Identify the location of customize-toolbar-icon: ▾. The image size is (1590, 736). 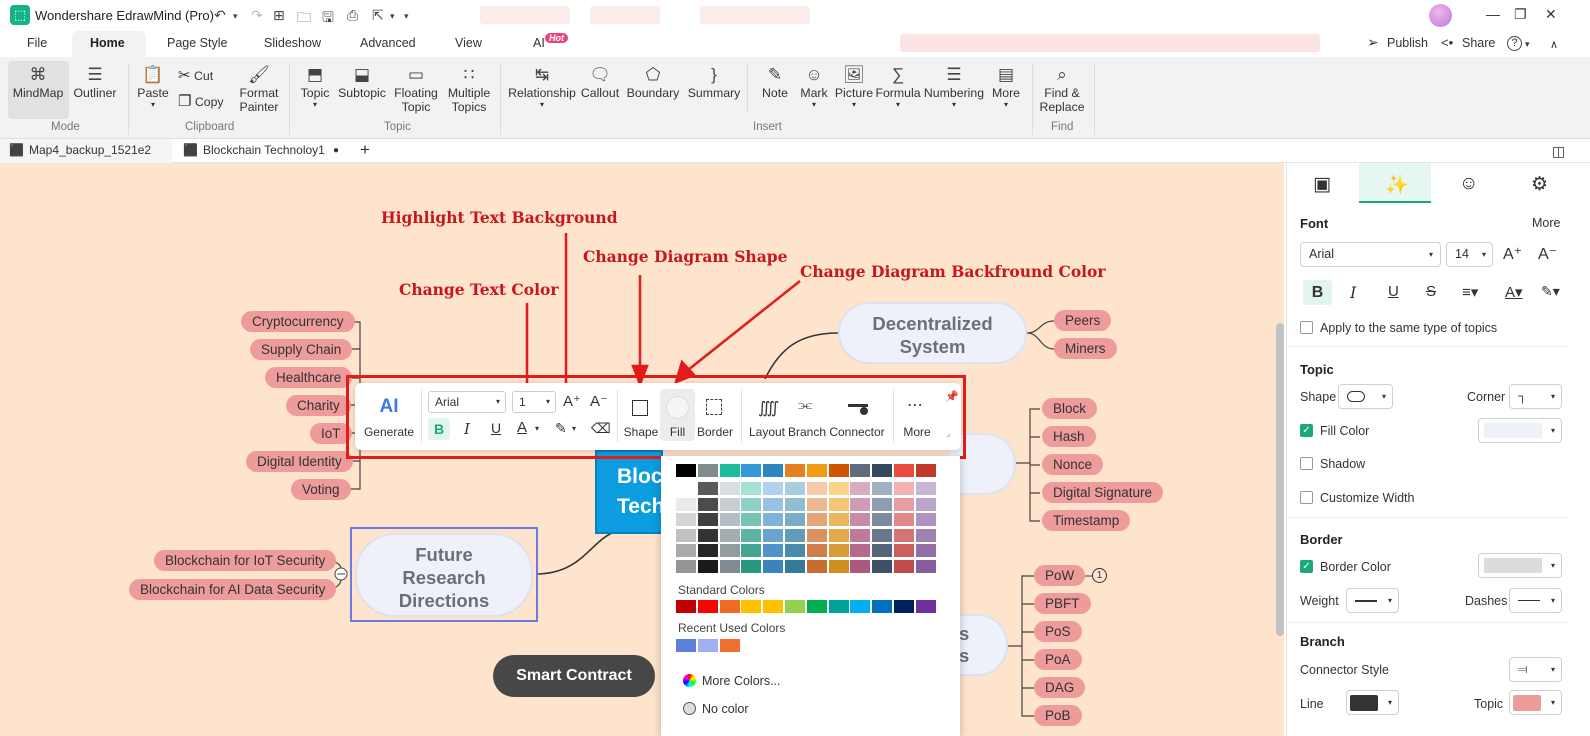
(406, 16).